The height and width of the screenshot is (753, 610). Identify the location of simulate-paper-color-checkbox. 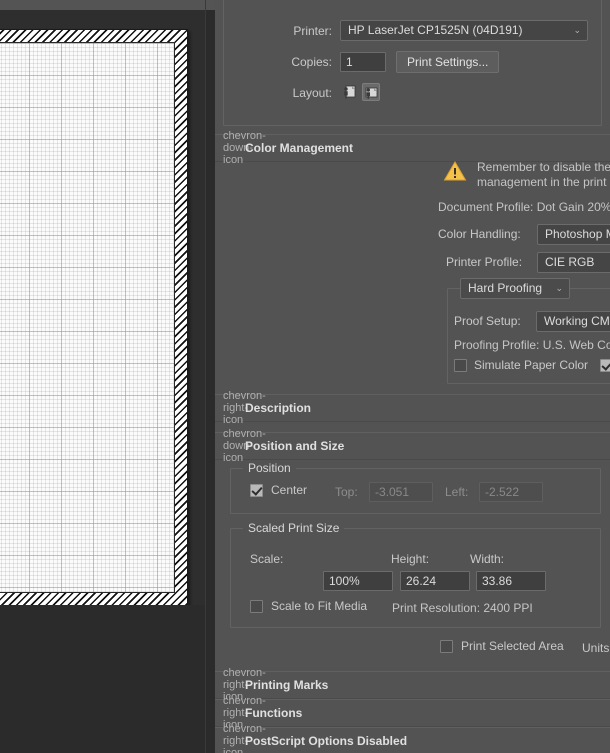
(460, 365).